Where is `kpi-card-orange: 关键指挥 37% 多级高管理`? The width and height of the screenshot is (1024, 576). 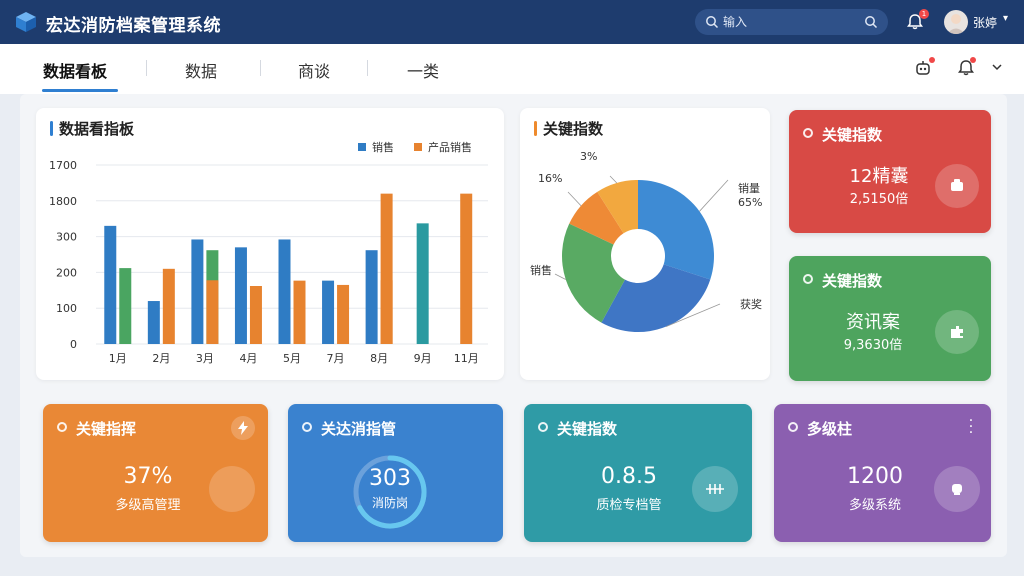 kpi-card-orange: 关键指挥 37% 多级高管理 is located at coordinates (155, 473).